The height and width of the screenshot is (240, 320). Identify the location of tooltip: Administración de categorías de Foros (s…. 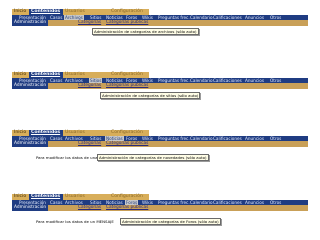
(170, 221).